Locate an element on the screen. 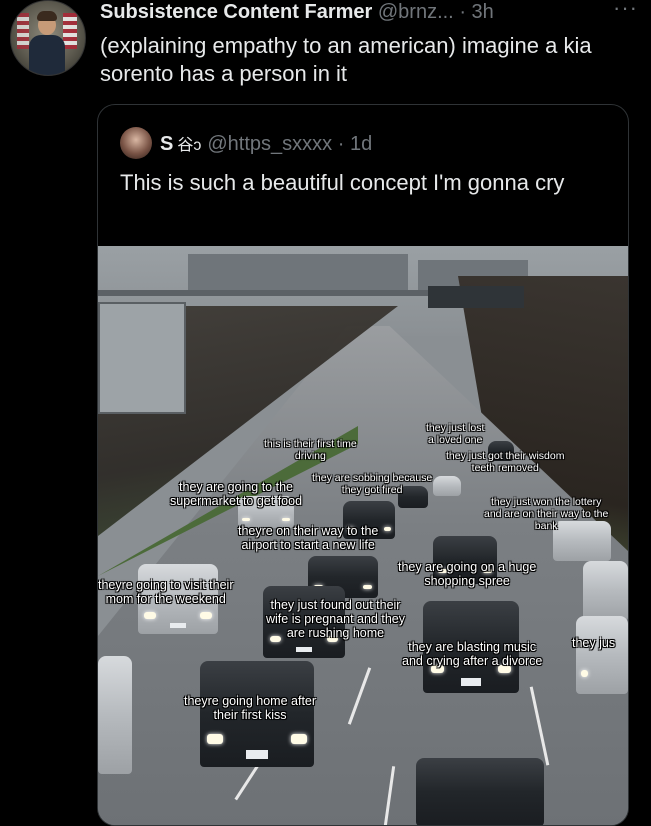  avatar-hair is located at coordinates (47, 16).